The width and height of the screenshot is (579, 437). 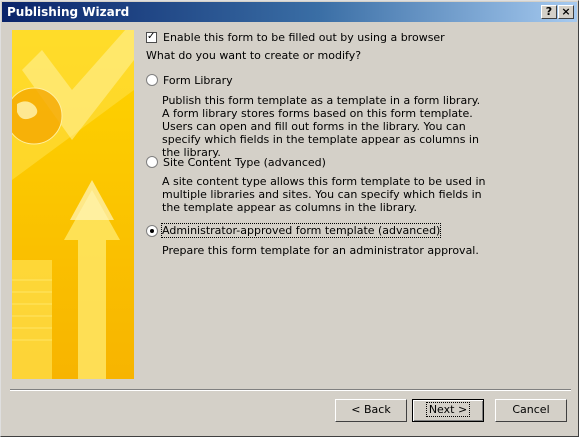 What do you see at coordinates (549, 12) in the screenshot?
I see `help-button: ?` at bounding box center [549, 12].